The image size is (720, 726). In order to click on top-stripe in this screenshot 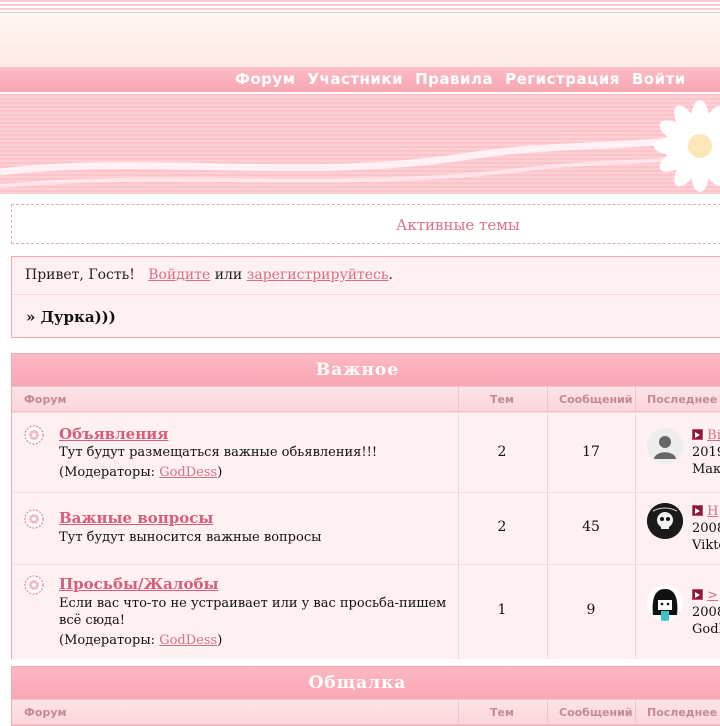, I will do `click(360, 6)`.